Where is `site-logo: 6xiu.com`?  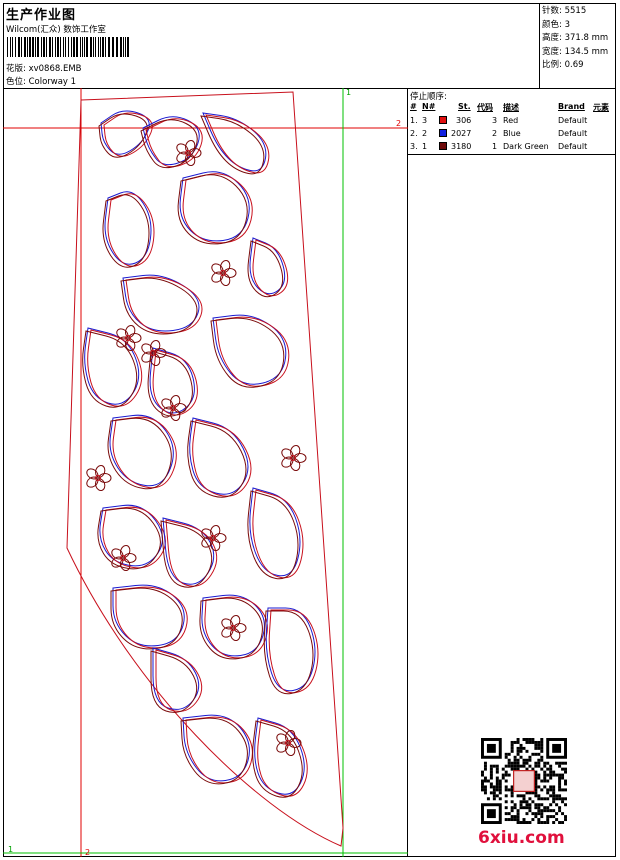
site-logo: 6xiu.com is located at coordinates (521, 838).